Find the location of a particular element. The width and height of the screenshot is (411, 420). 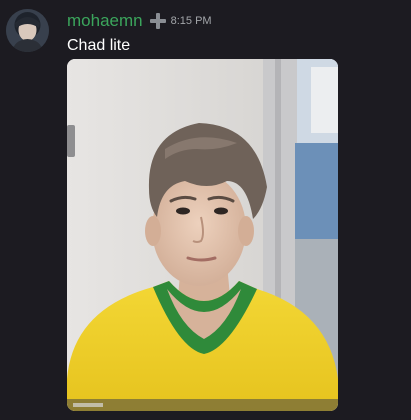

timestamp: 8:15 PM is located at coordinates (191, 21).